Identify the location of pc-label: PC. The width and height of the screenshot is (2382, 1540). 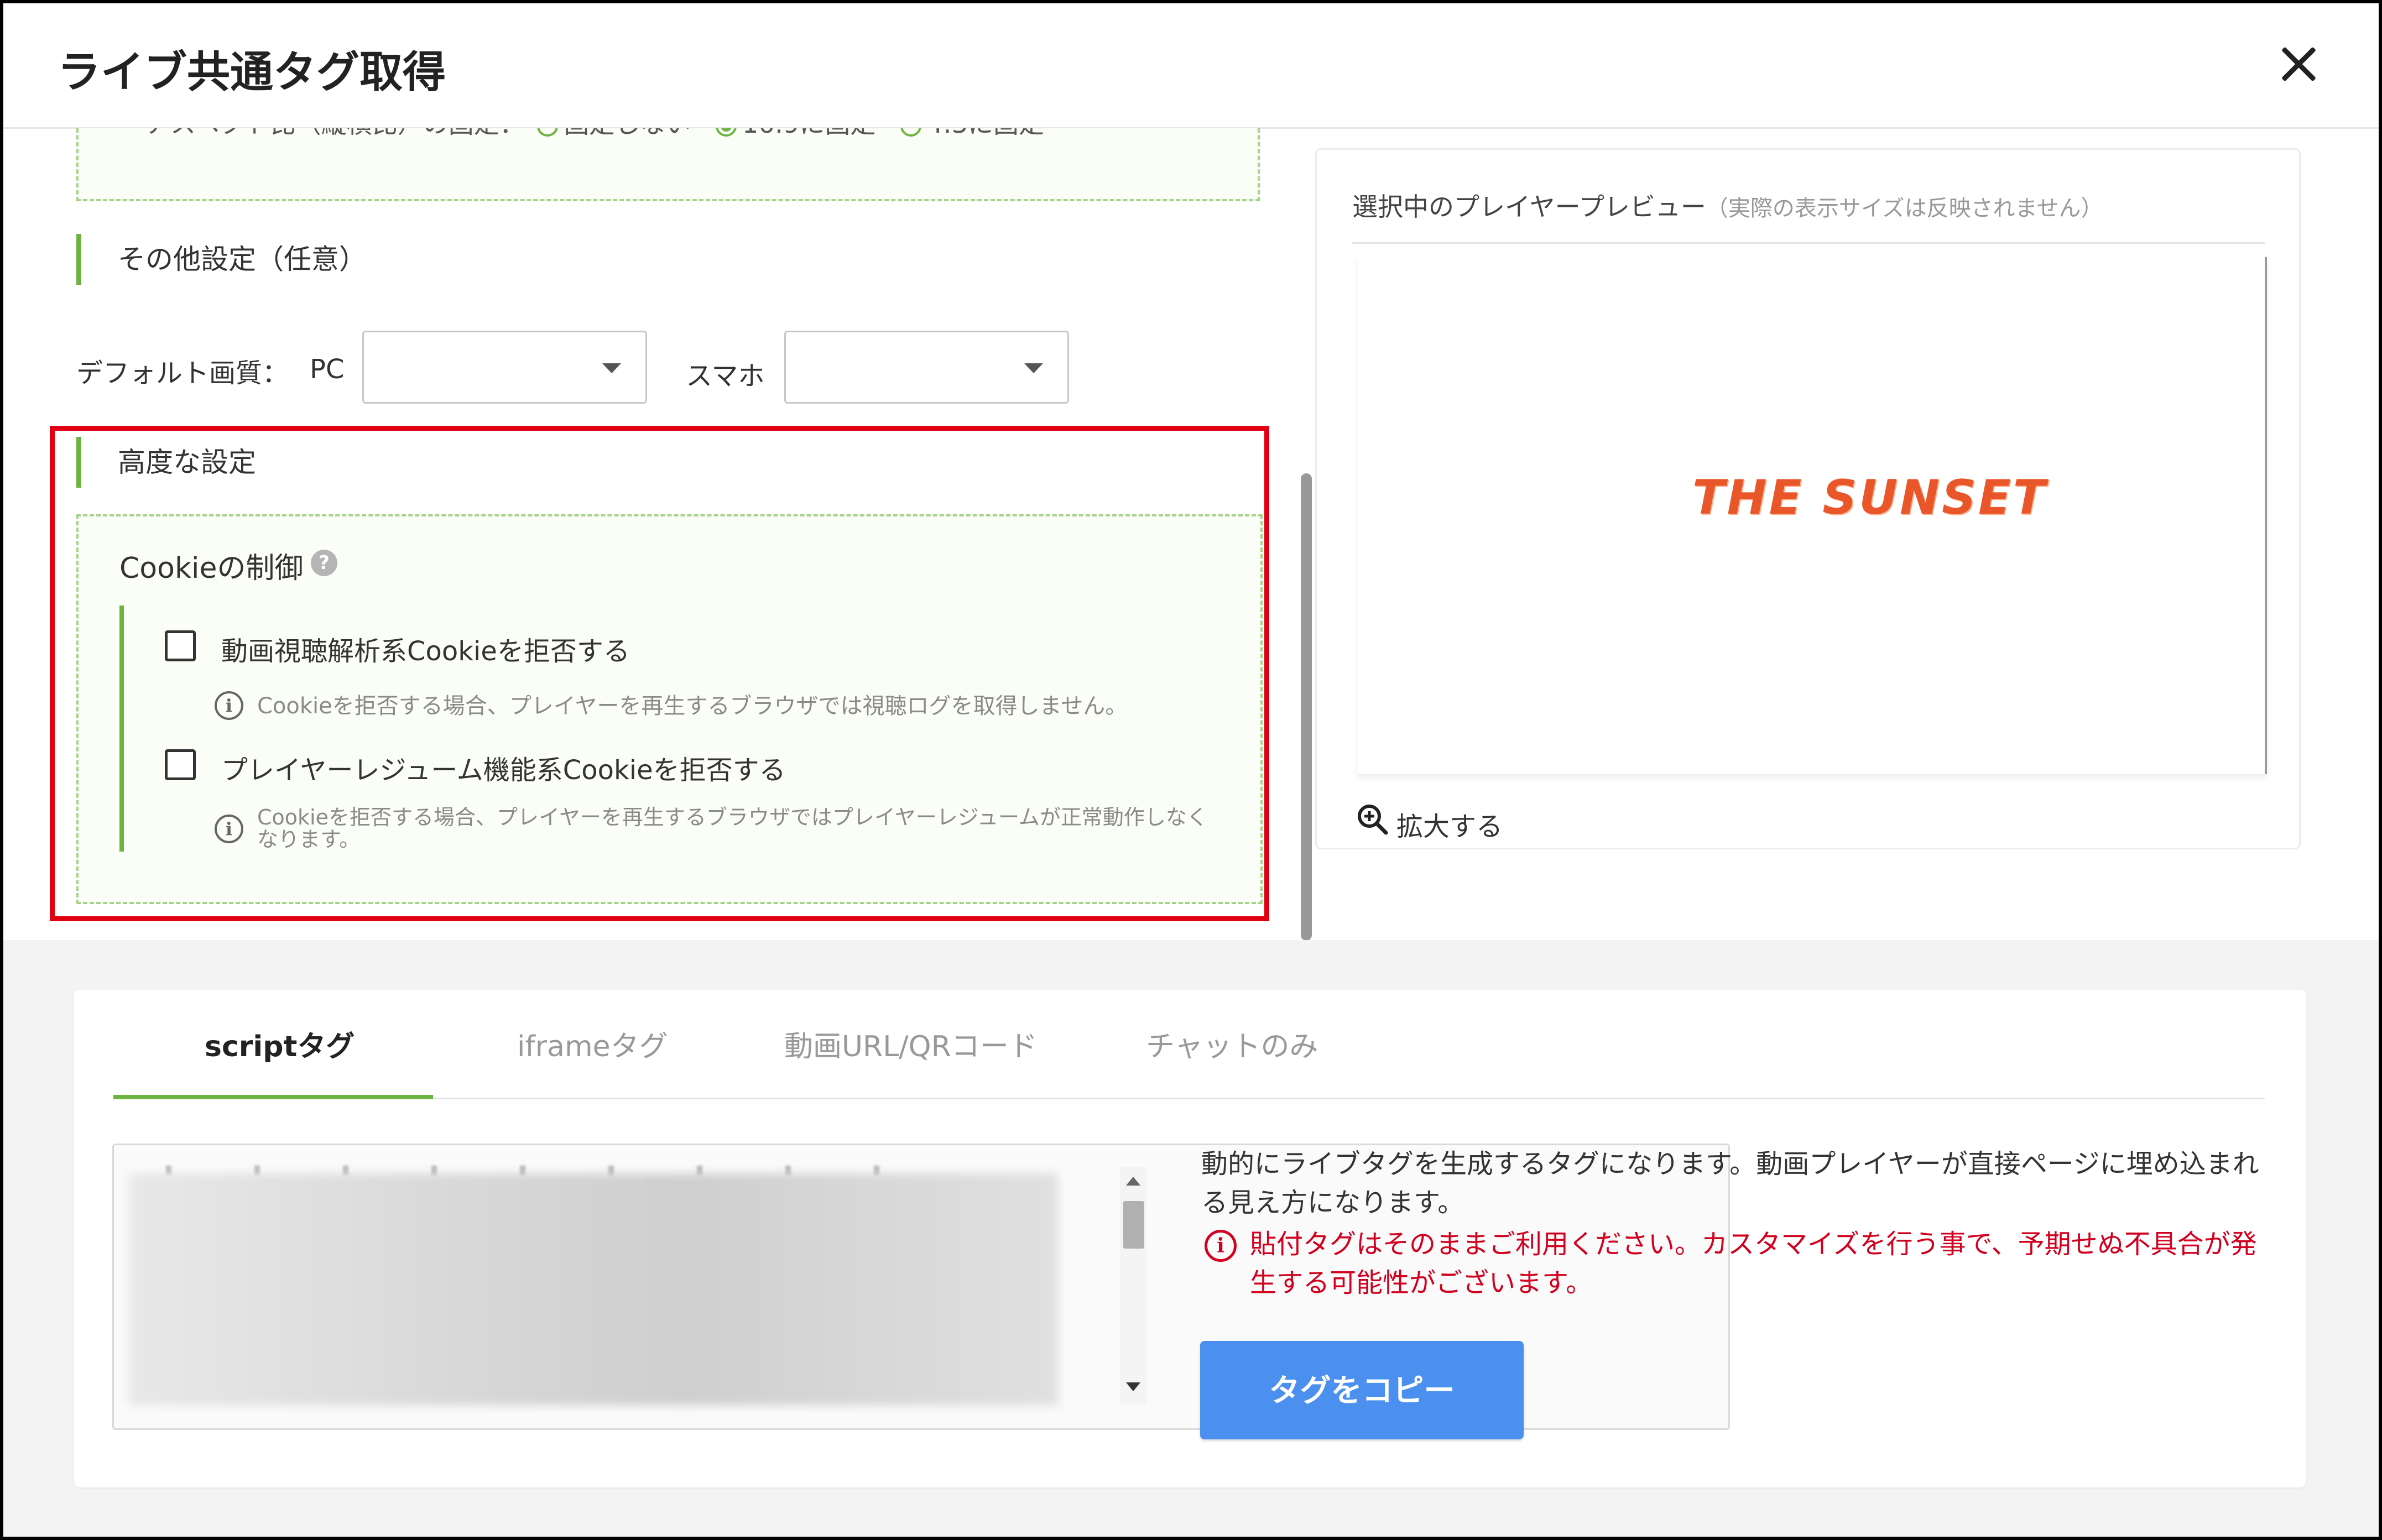
(327, 370).